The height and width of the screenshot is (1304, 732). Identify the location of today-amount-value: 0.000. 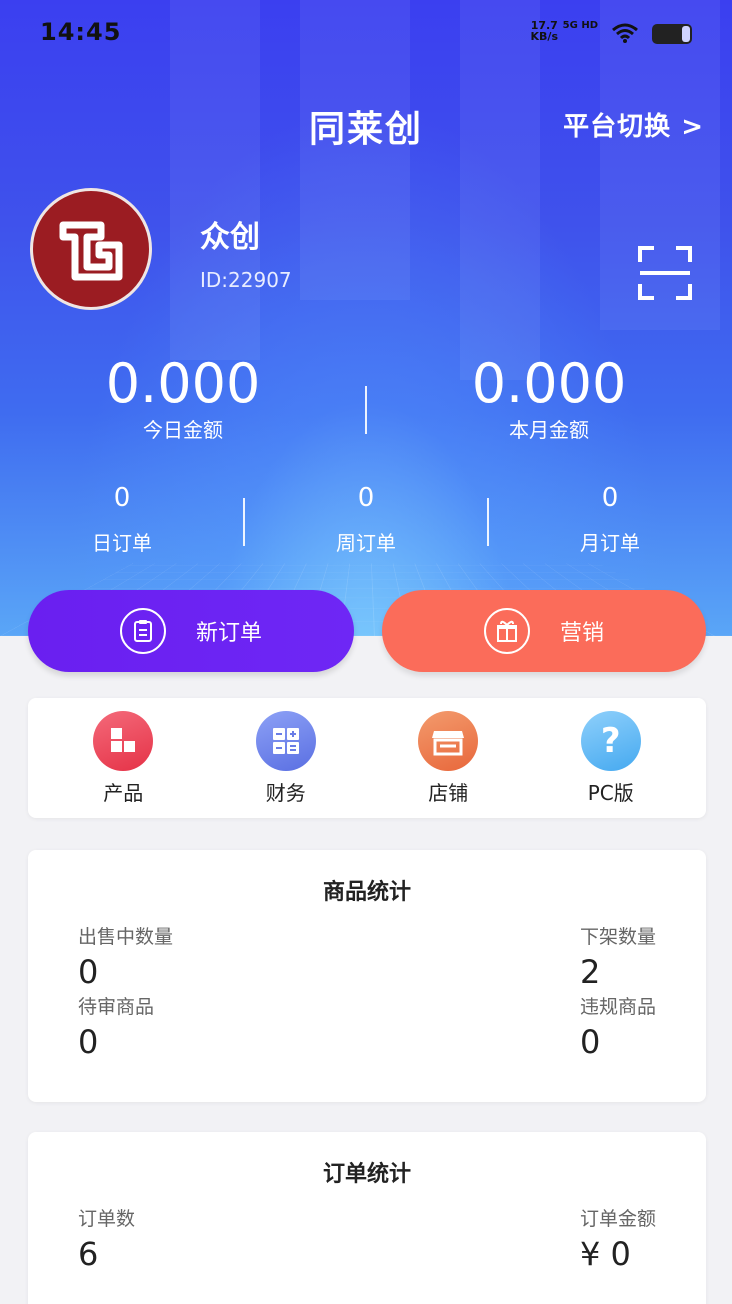
(183, 383).